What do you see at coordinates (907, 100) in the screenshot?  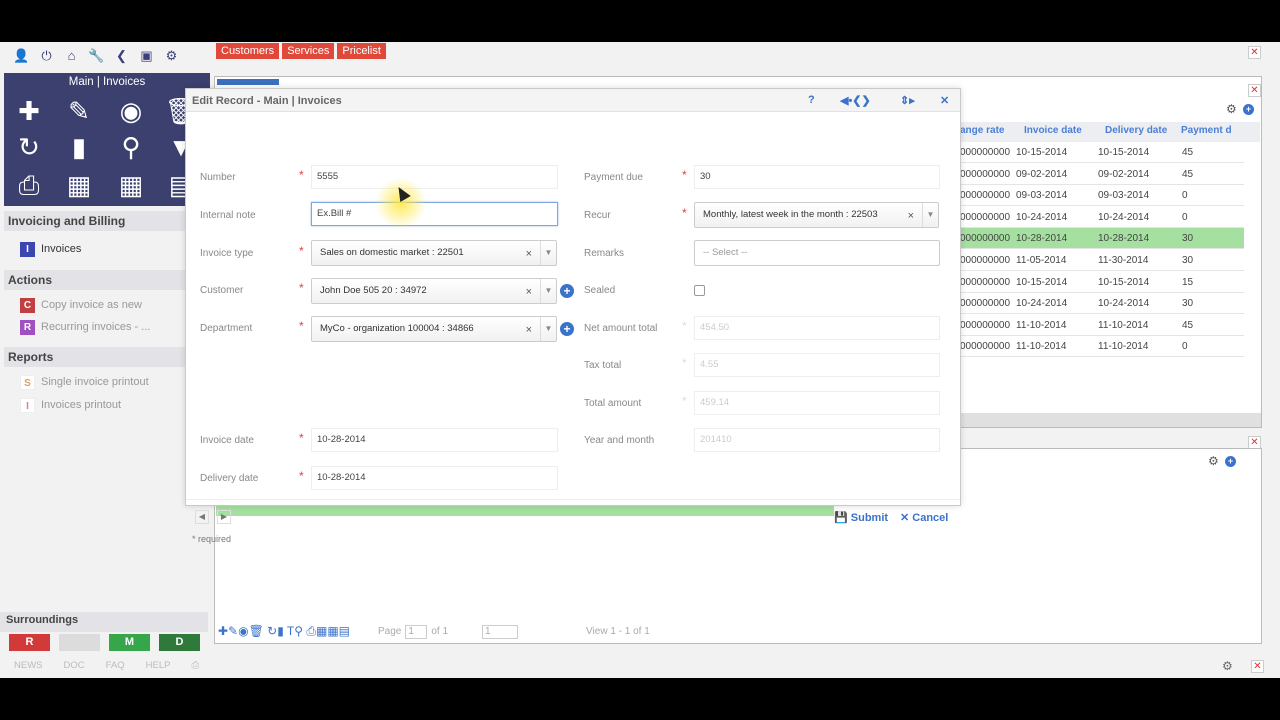 I see `resize-icon: ⇕▸` at bounding box center [907, 100].